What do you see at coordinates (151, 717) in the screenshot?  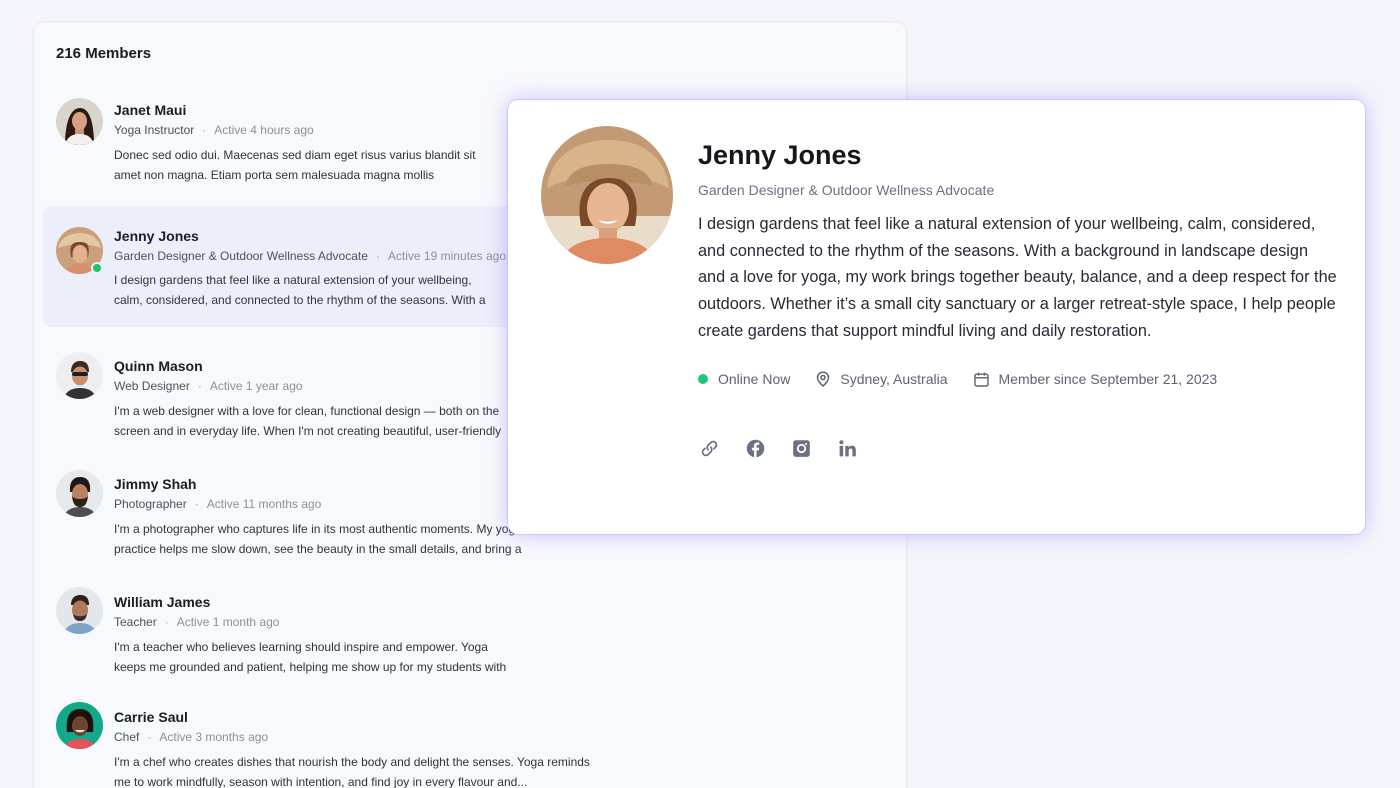 I see `member-name: Carrie Saul` at bounding box center [151, 717].